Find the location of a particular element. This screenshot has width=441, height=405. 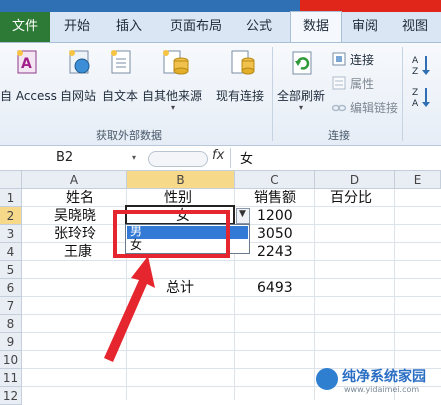

sort-ascending-button: A Z is located at coordinates (422, 65).